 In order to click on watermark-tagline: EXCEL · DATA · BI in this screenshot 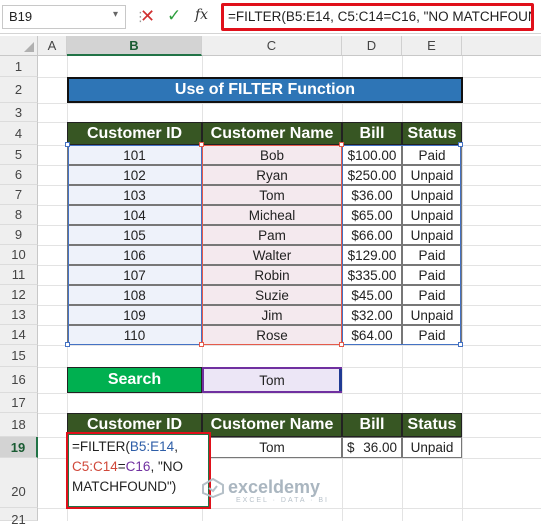, I will do `click(282, 500)`.